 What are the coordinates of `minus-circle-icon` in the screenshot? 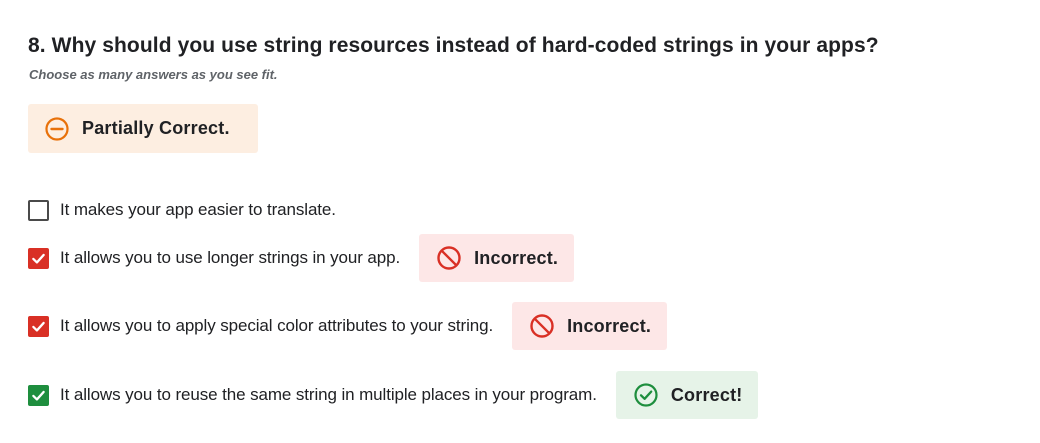 It's located at (57, 129).